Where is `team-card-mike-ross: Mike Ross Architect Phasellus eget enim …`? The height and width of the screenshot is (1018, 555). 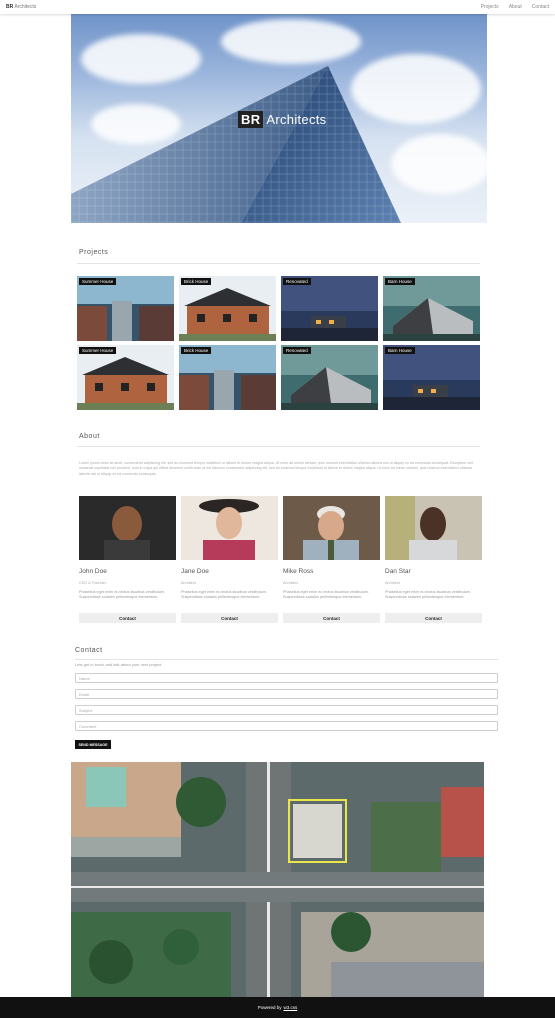
team-card-mike-ross: Mike Ross Architect Phasellus eget enim … is located at coordinates (331, 559).